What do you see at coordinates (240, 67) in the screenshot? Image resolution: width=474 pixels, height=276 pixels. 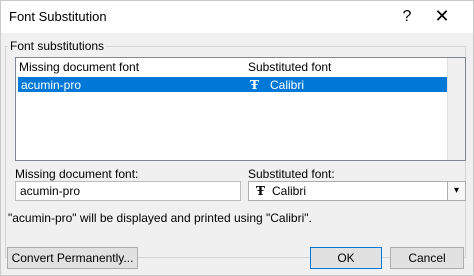 I see `list-header: Missing document font Substituted font` at bounding box center [240, 67].